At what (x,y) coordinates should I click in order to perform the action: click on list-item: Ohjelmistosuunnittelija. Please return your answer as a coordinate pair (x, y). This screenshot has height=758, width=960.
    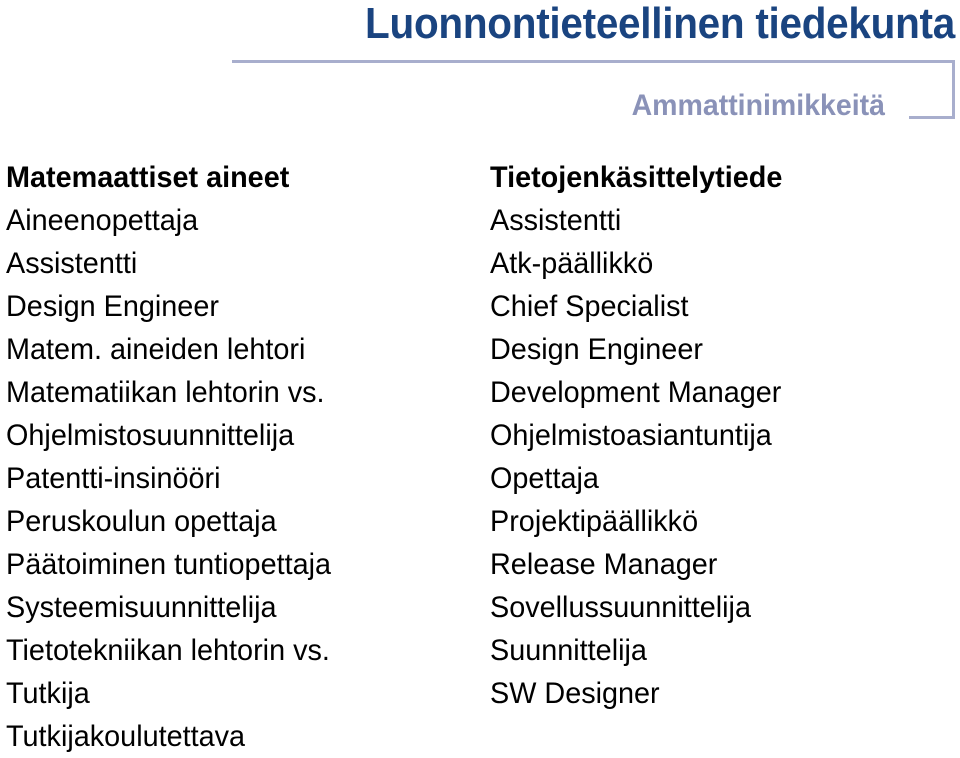
    Looking at the image, I should click on (150, 435).